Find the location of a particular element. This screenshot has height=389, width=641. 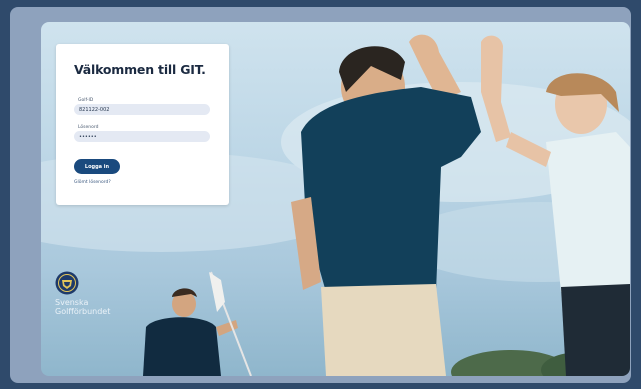

password-label: Lösenord is located at coordinates (88, 127).